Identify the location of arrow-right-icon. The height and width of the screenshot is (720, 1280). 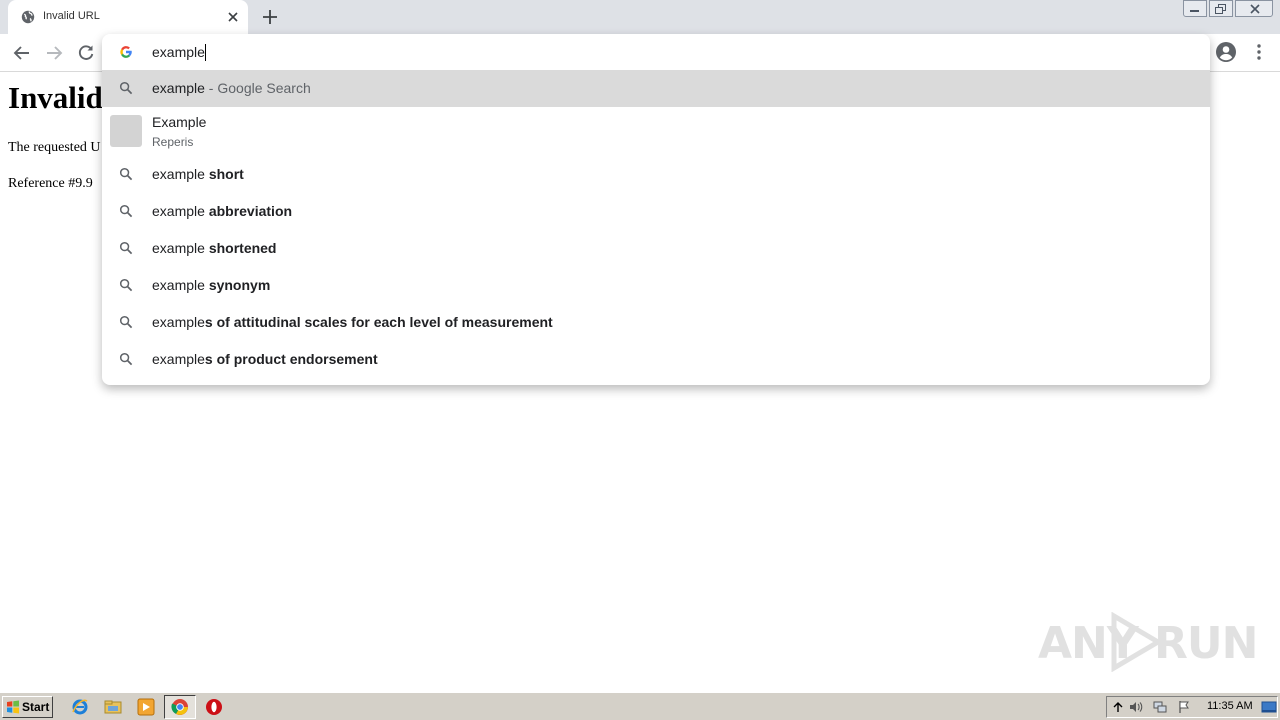
(54, 53).